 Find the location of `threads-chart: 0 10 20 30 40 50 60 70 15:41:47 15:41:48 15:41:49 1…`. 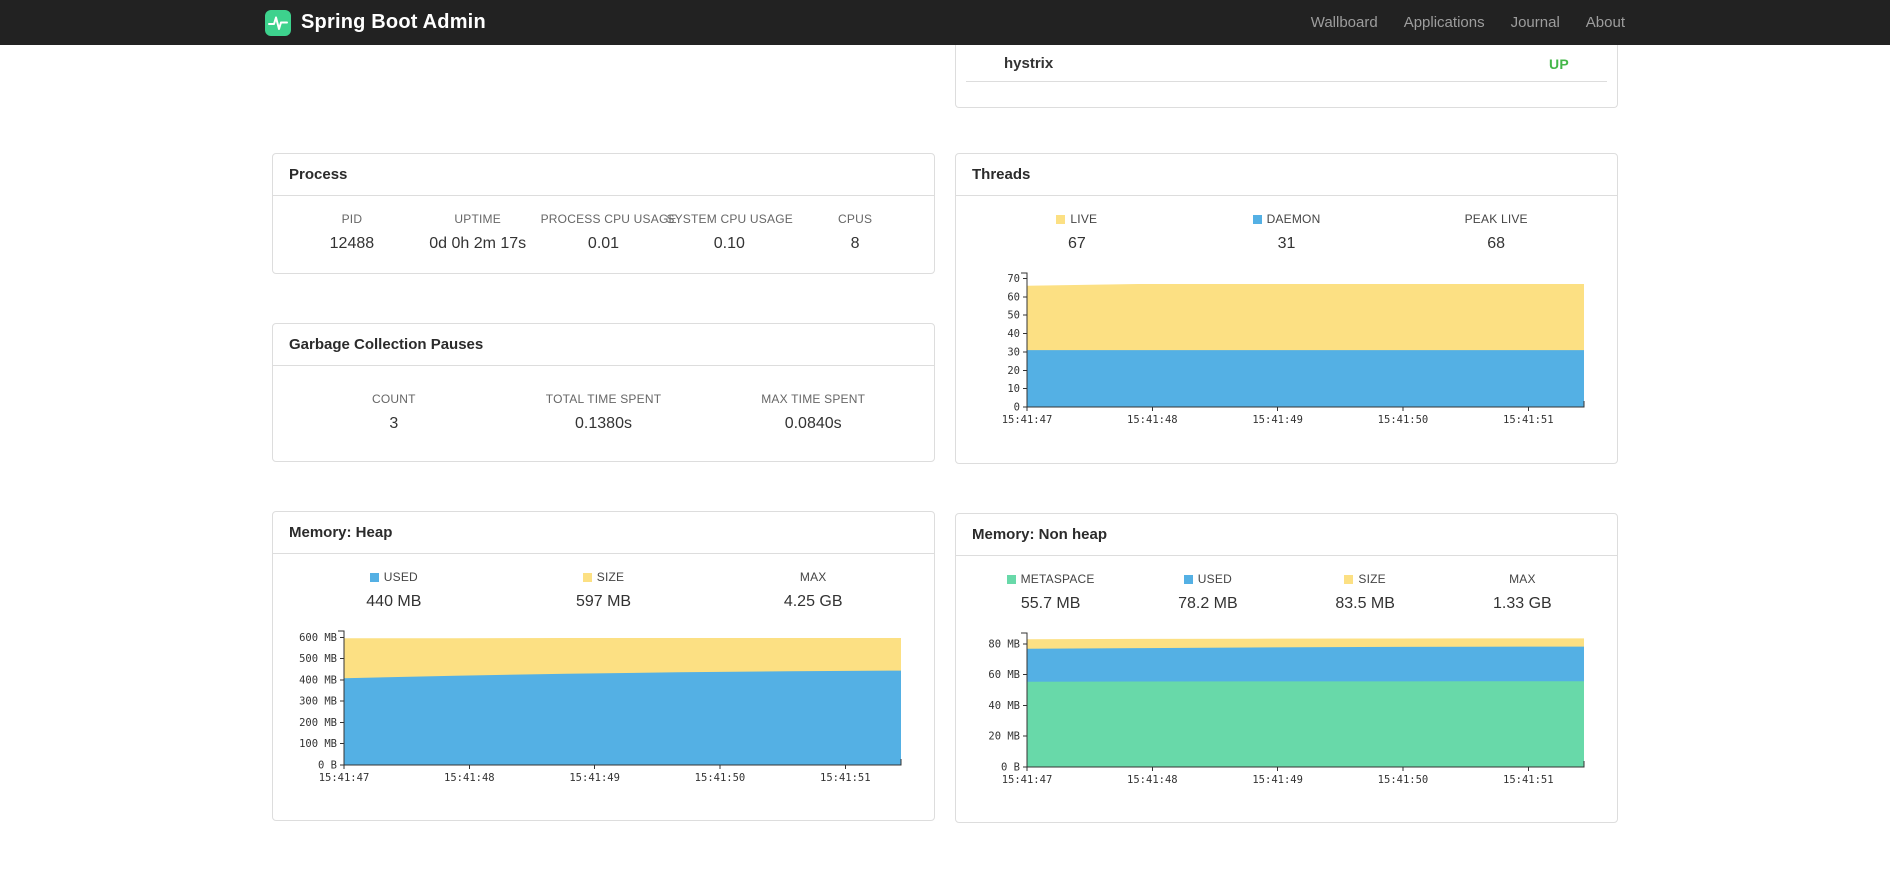

threads-chart: 0 10 20 30 40 50 60 70 15:41:47 15:41:48 15:41:49 1… is located at coordinates (1293, 349).